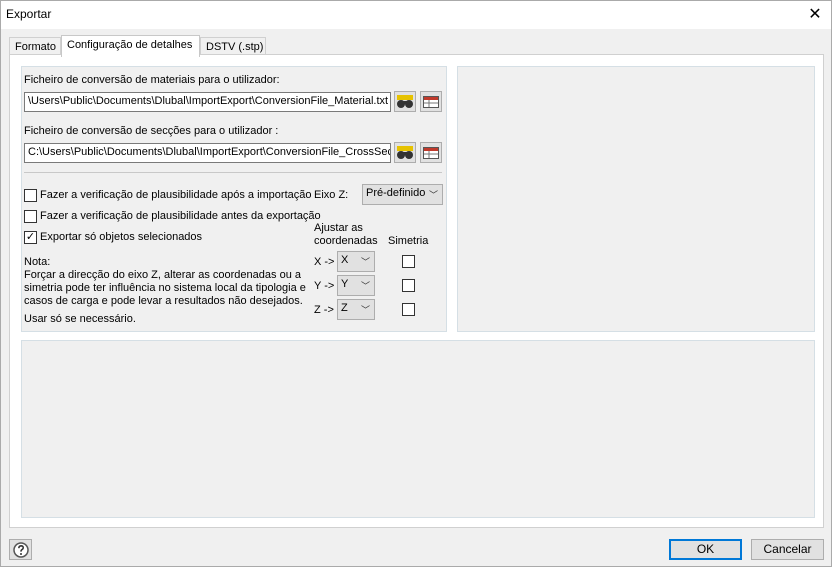 The width and height of the screenshot is (832, 567). I want to click on window-title: Exportar, so click(29, 14).